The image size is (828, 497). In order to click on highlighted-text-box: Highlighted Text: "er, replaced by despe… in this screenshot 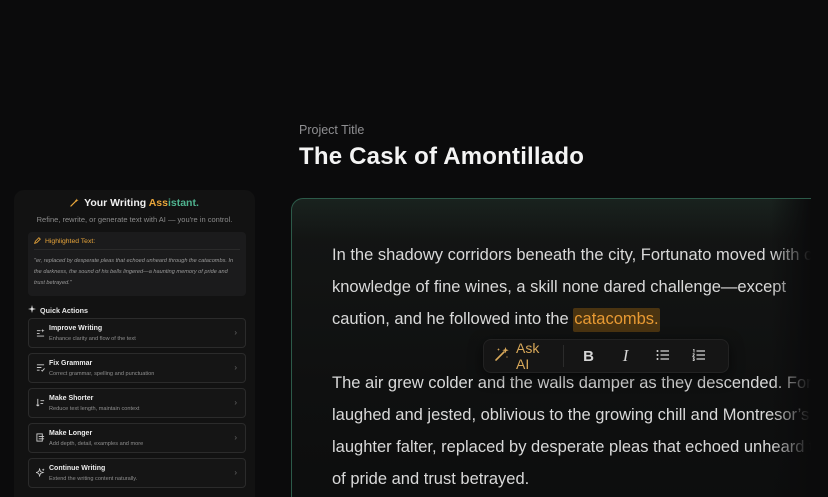, I will do `click(137, 264)`.